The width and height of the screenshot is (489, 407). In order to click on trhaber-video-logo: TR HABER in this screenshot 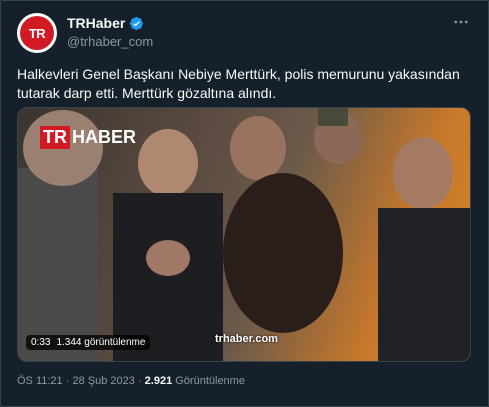, I will do `click(88, 137)`.